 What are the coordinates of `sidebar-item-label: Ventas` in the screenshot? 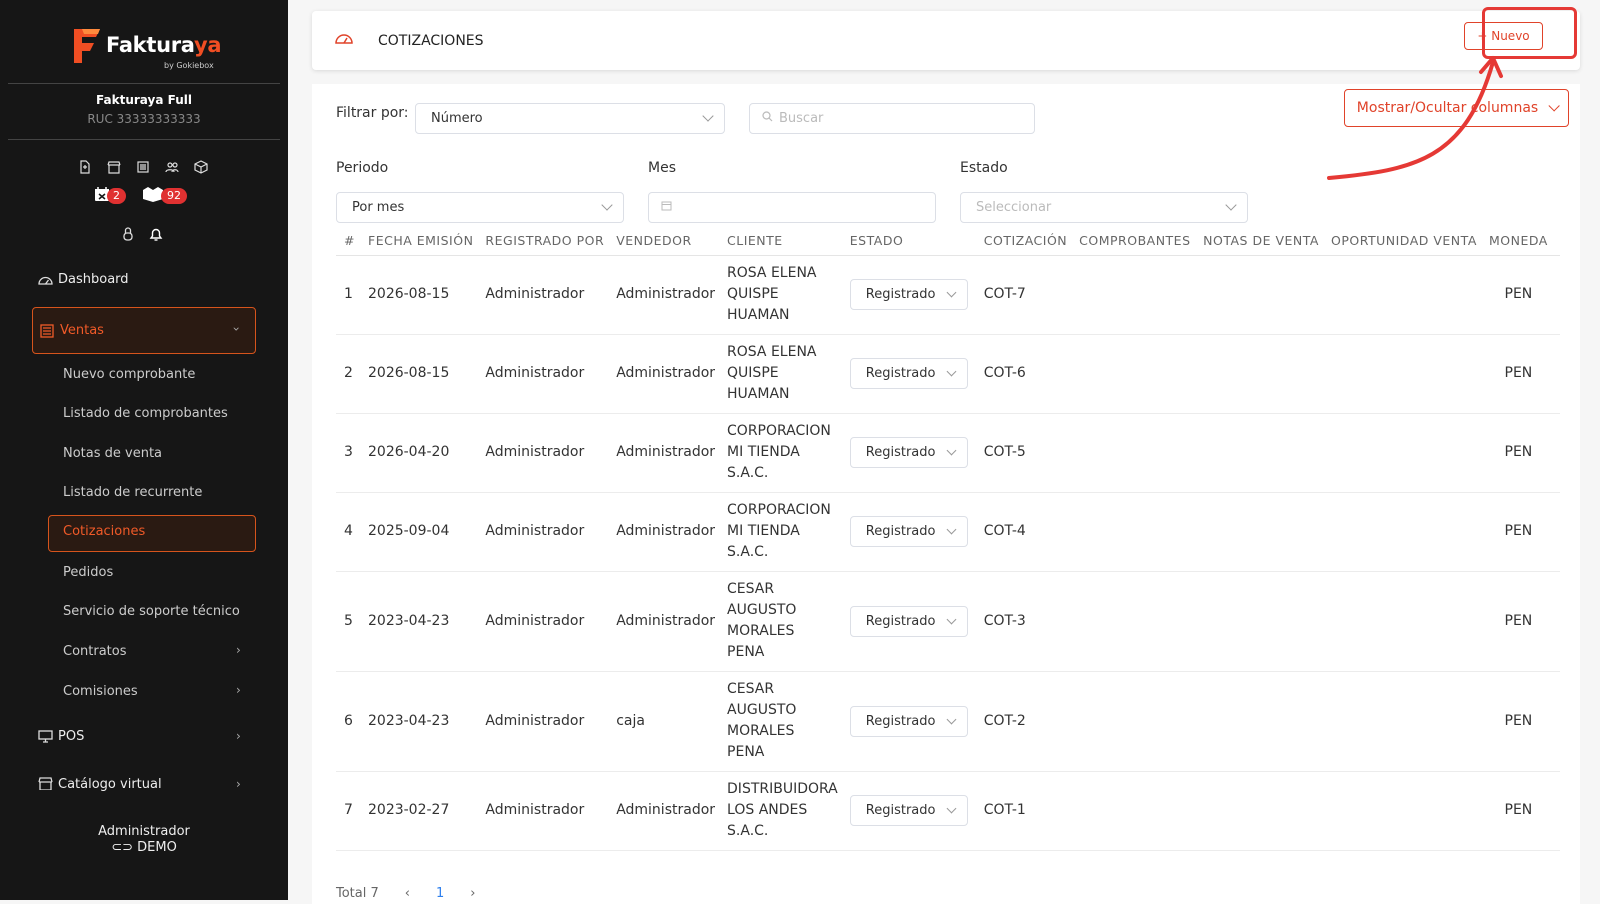 It's located at (82, 330).